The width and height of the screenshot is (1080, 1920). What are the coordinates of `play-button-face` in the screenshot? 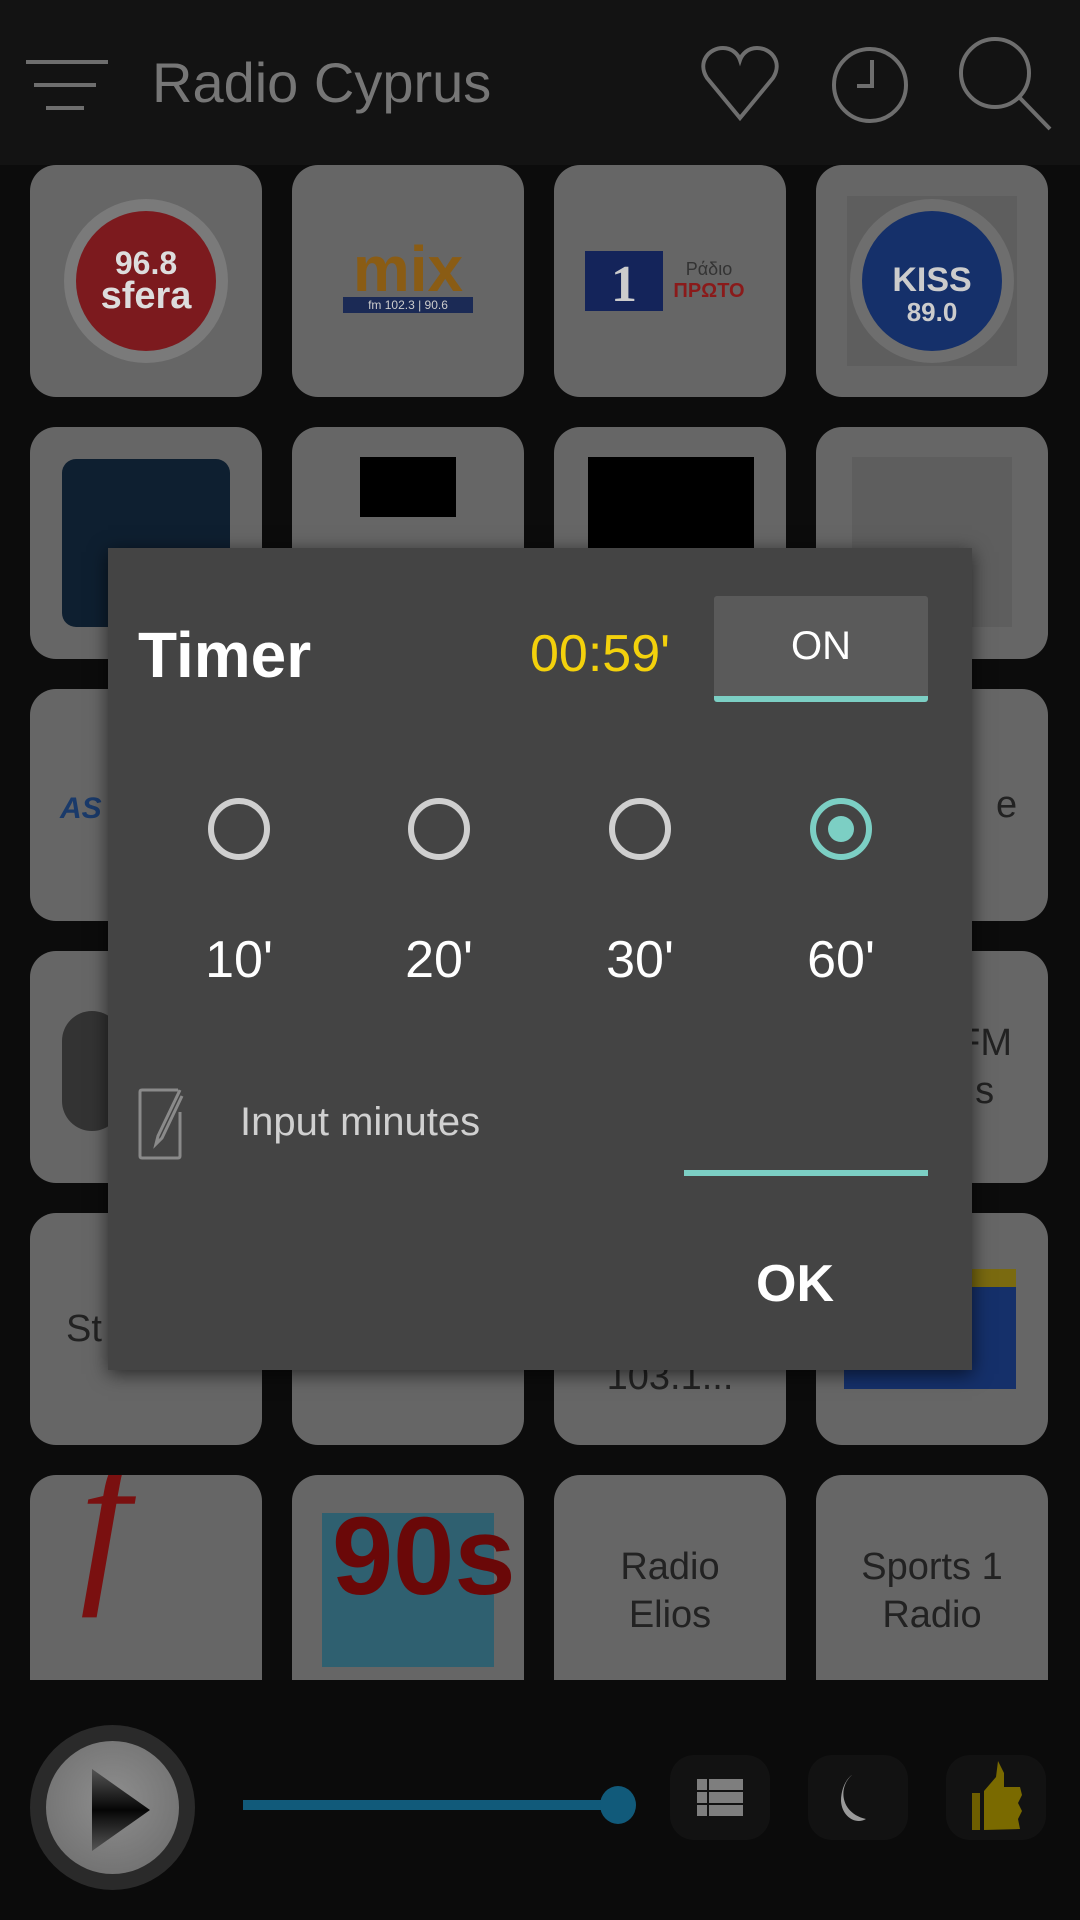 It's located at (112, 1807).